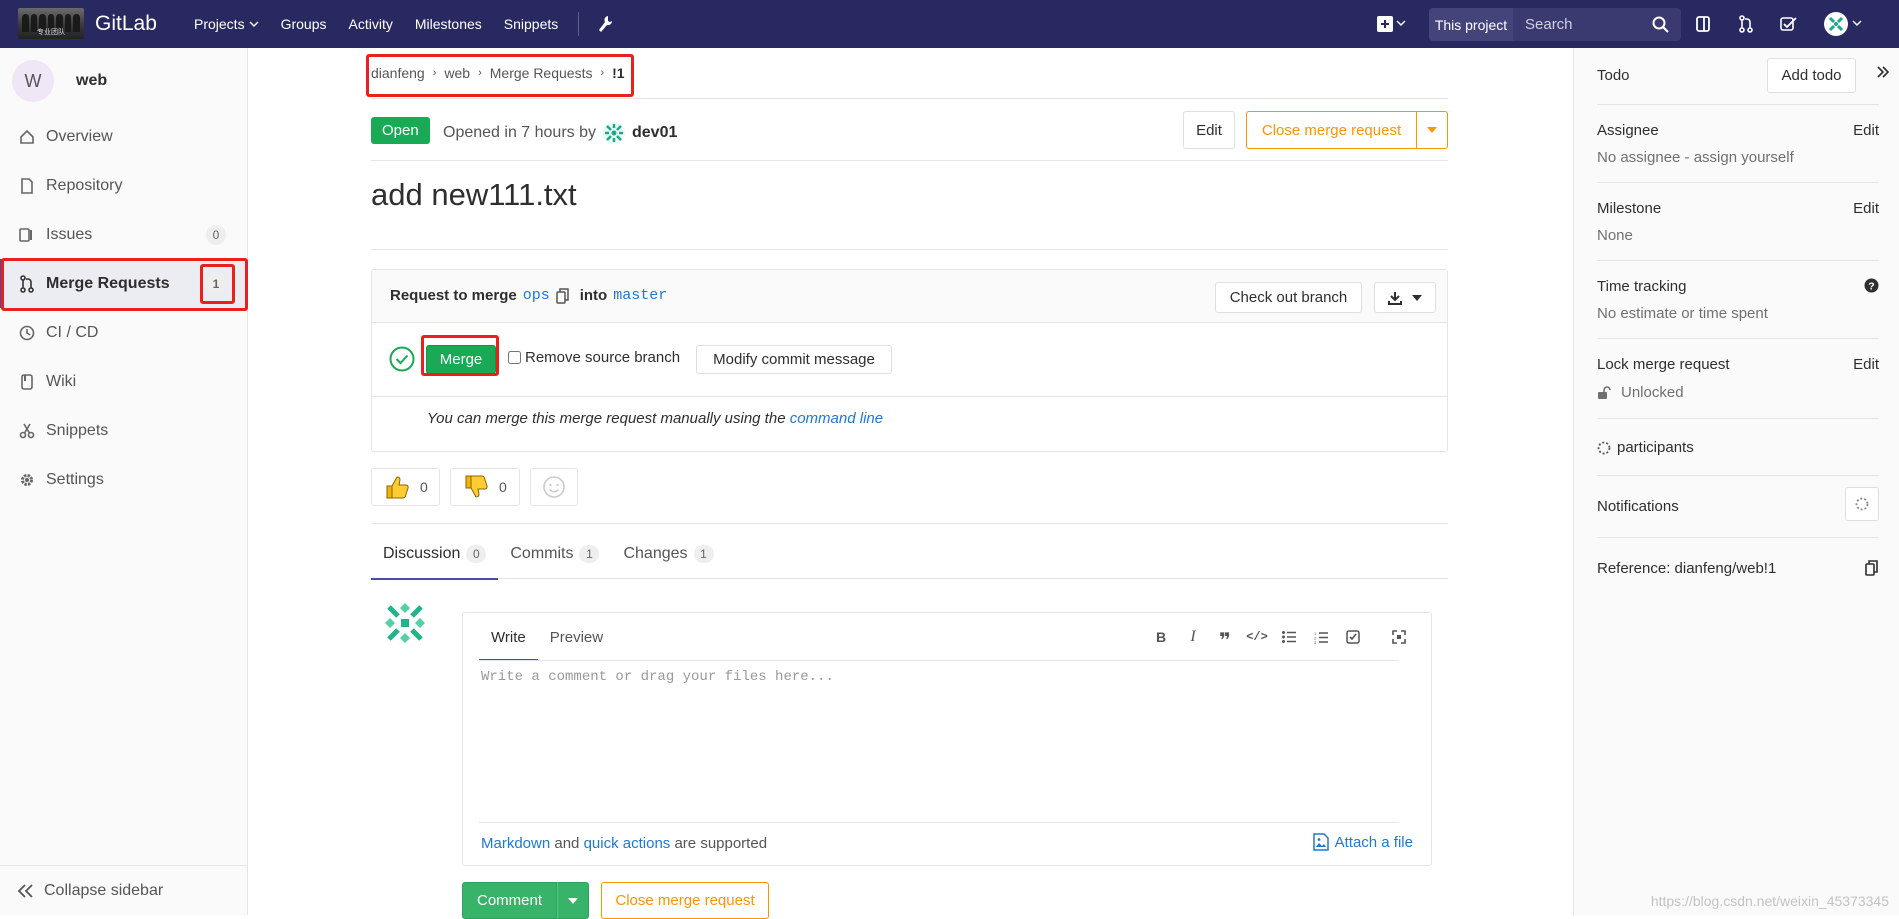 The image size is (1899, 919). Describe the element at coordinates (602, 357) in the screenshot. I see `remove-source-branch-label: Remove source branch` at that location.